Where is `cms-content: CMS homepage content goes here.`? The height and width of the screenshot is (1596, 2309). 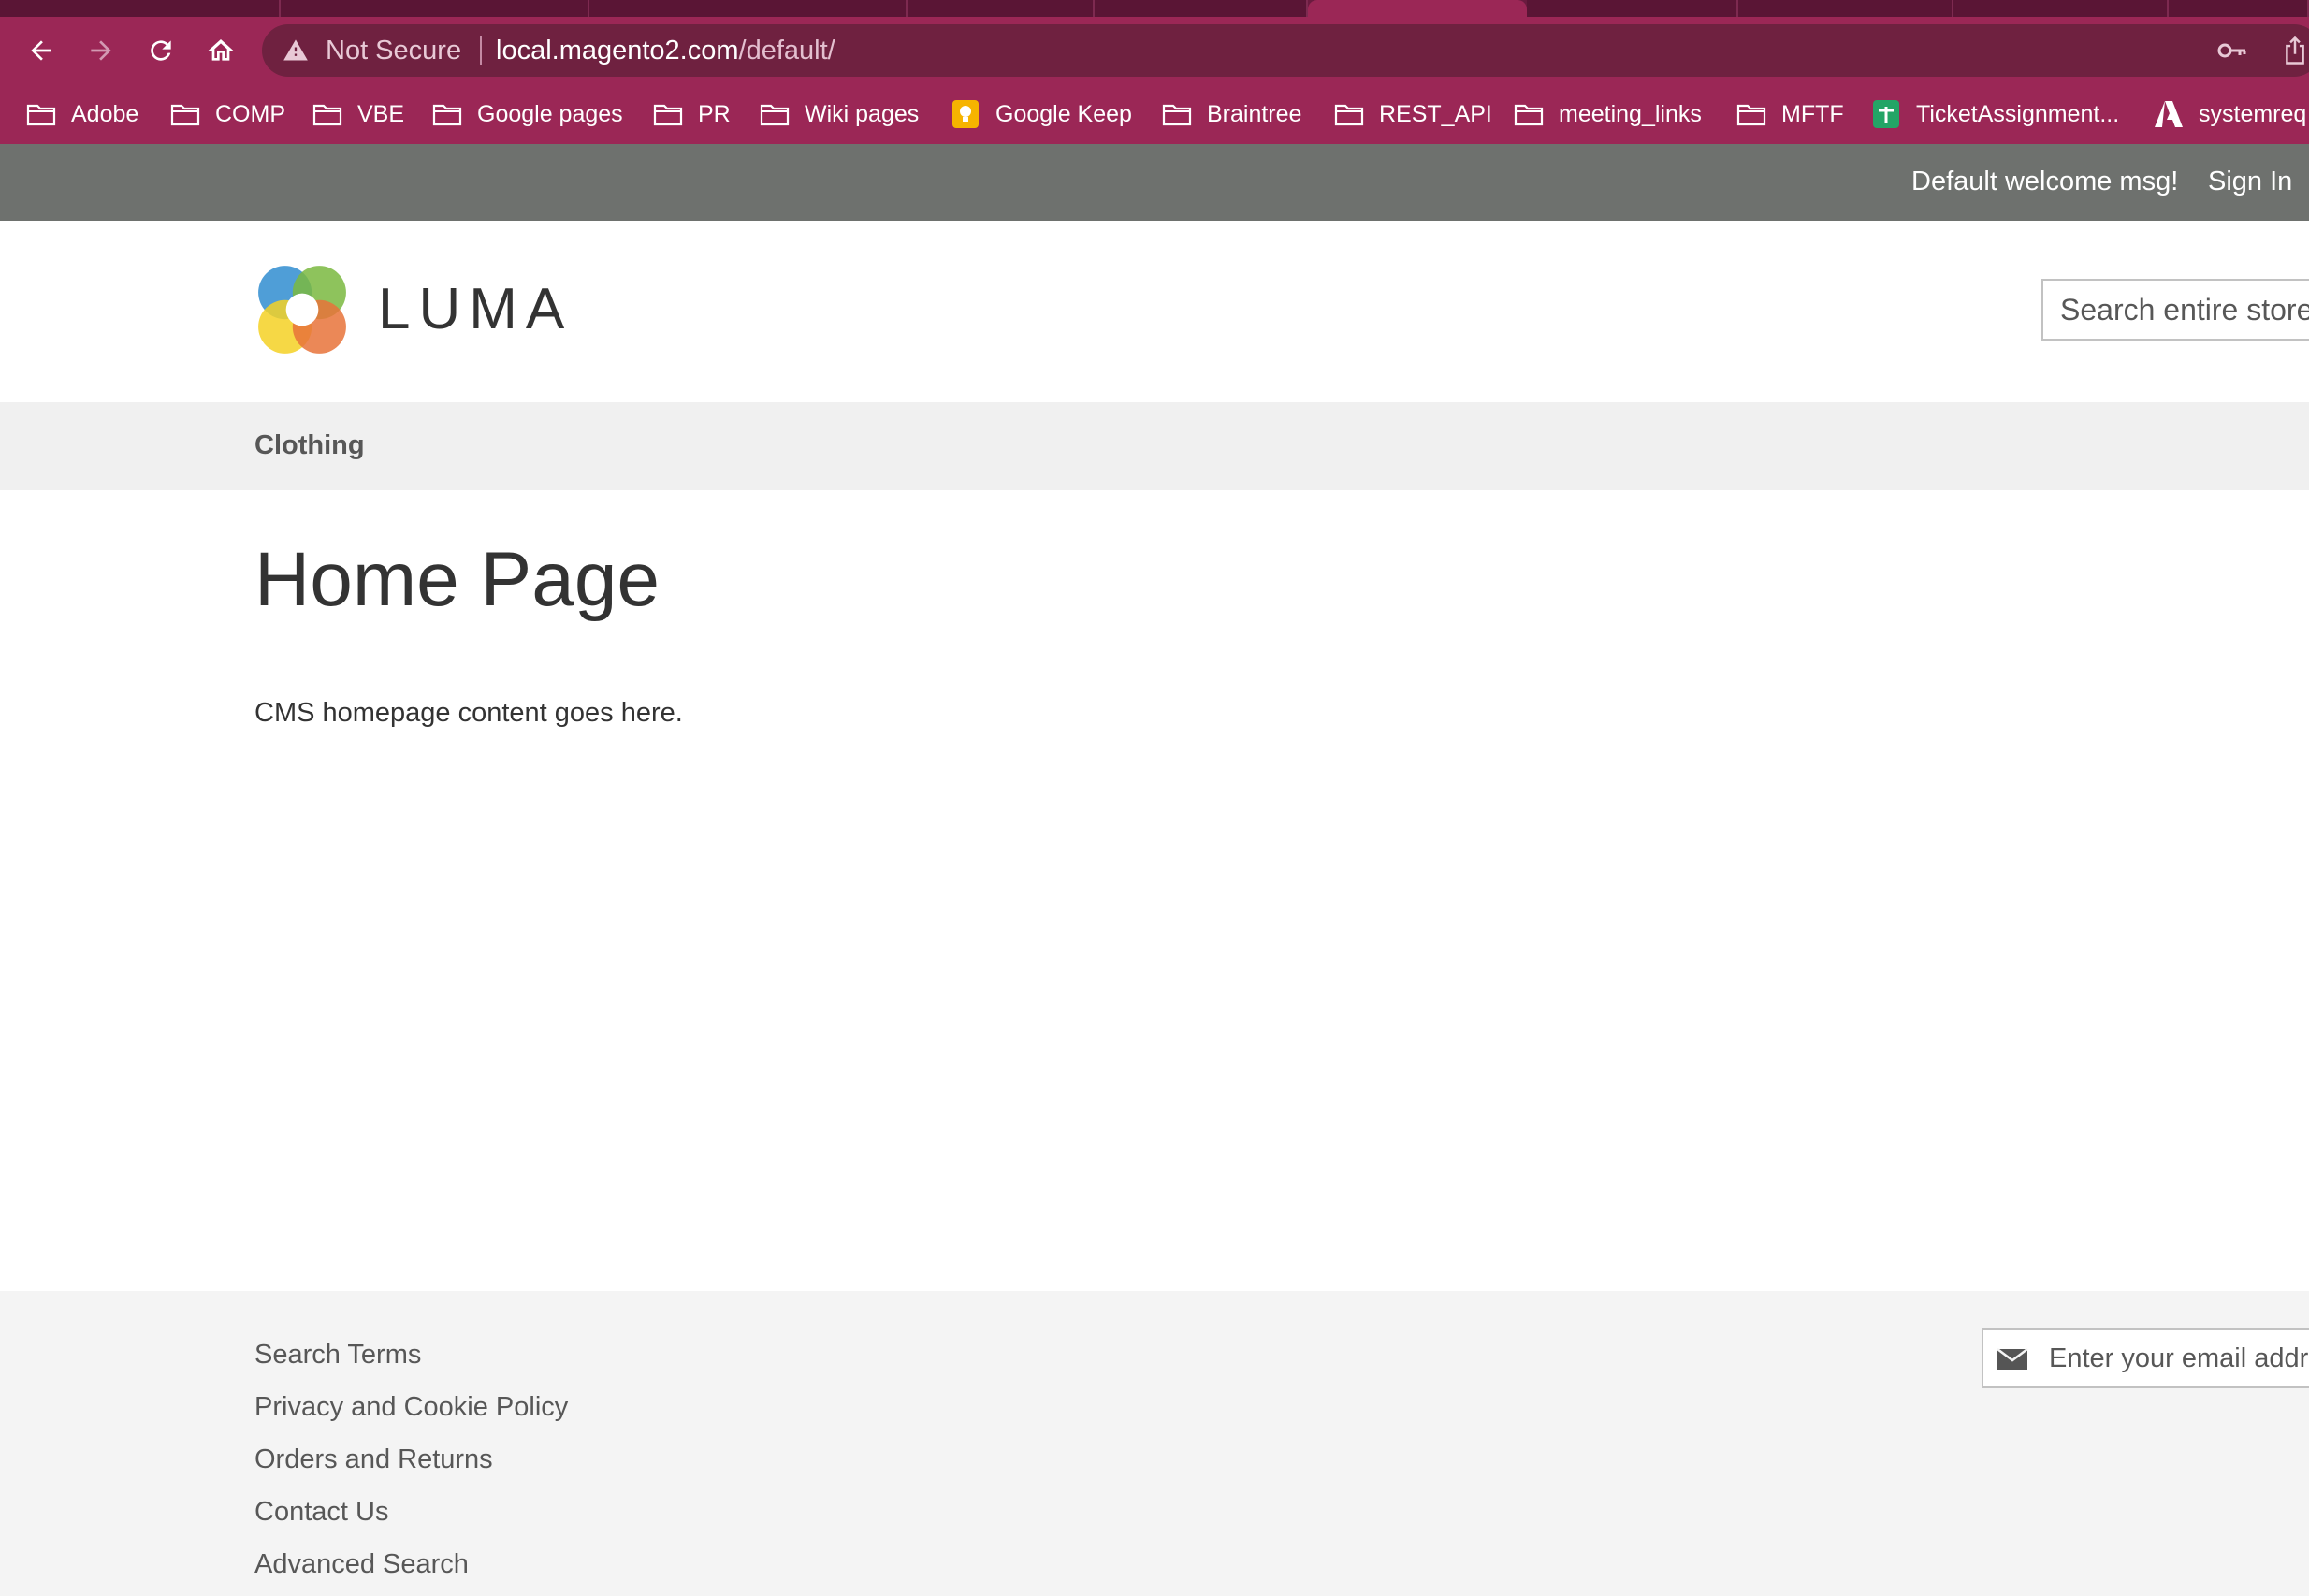 cms-content: CMS homepage content goes here. is located at coordinates (468, 713).